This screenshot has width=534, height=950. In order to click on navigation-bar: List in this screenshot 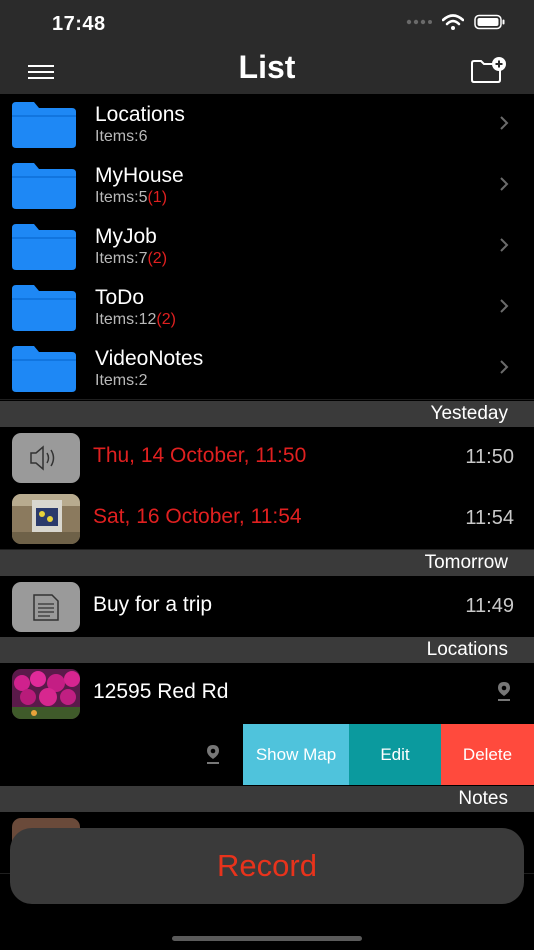, I will do `click(267, 72)`.